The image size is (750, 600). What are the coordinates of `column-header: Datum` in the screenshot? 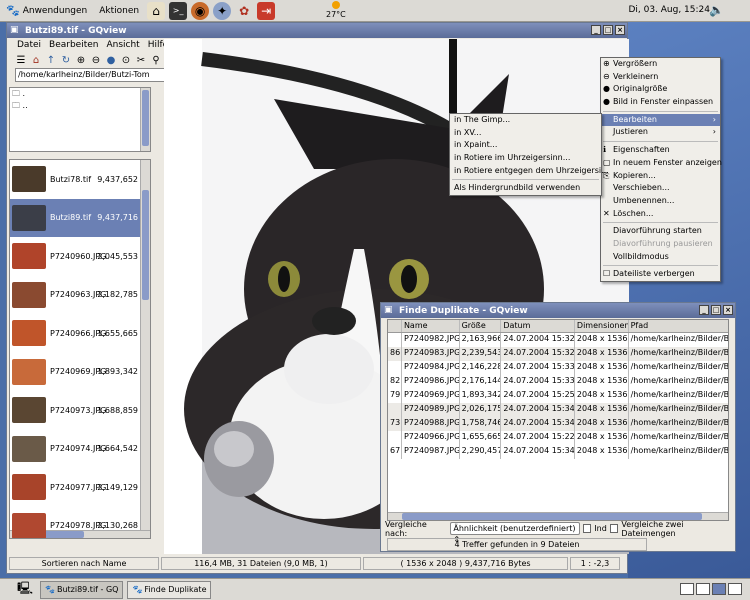 It's located at (538, 326).